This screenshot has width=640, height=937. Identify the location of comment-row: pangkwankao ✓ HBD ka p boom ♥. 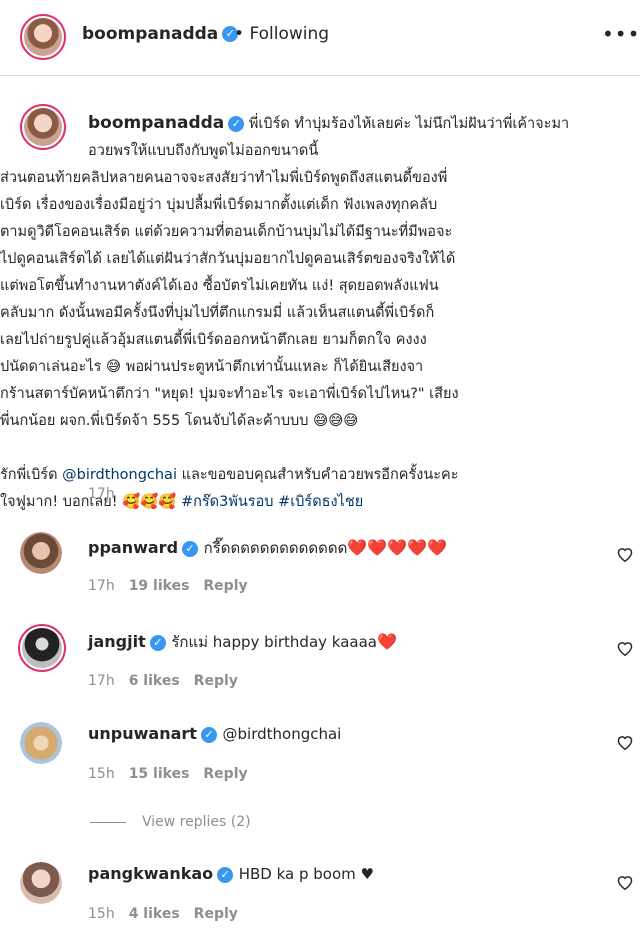
(231, 873).